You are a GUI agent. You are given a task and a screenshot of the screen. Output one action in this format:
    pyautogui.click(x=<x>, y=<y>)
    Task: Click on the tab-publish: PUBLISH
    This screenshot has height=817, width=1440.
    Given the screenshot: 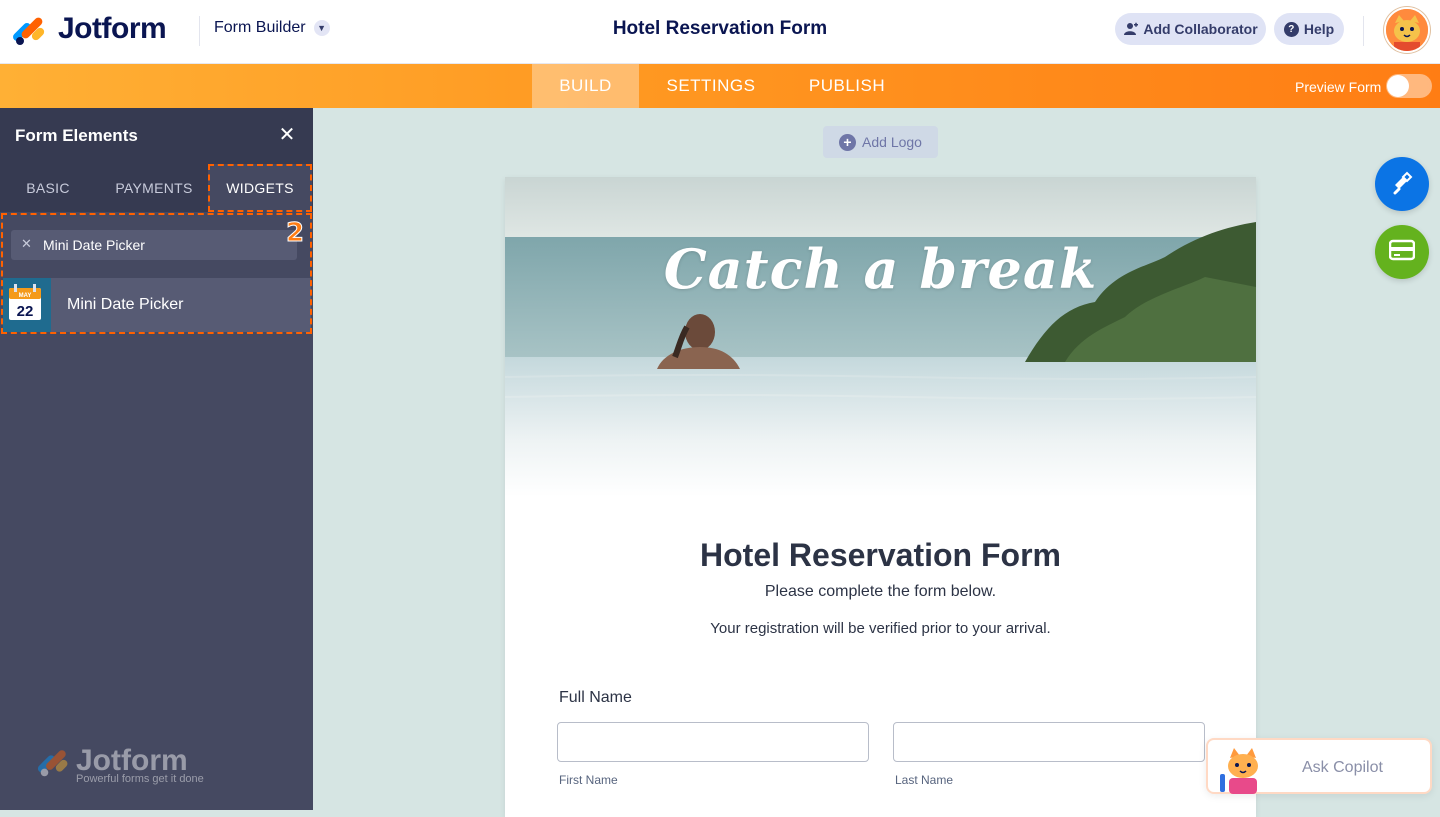 What is the action you would take?
    pyautogui.click(x=847, y=86)
    